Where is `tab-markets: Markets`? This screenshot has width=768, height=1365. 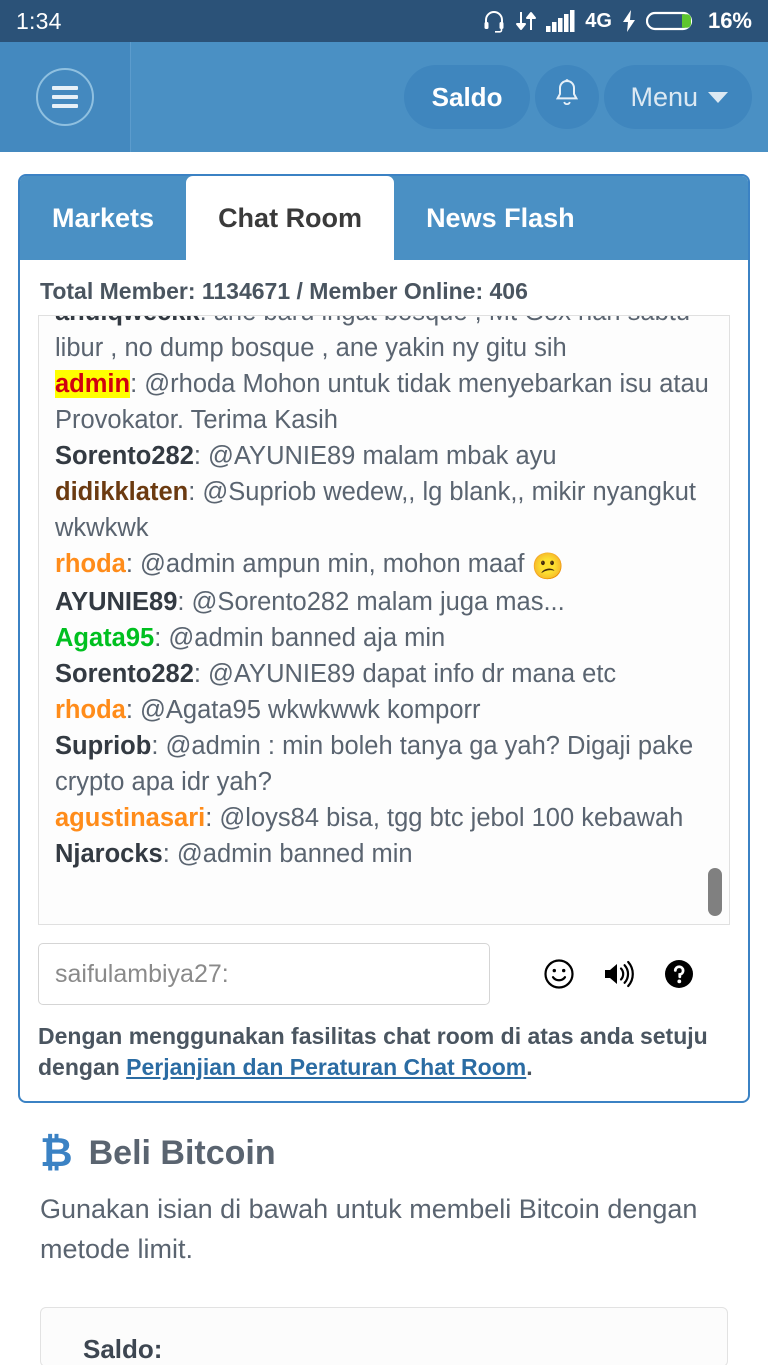
tab-markets: Markets is located at coordinates (103, 218).